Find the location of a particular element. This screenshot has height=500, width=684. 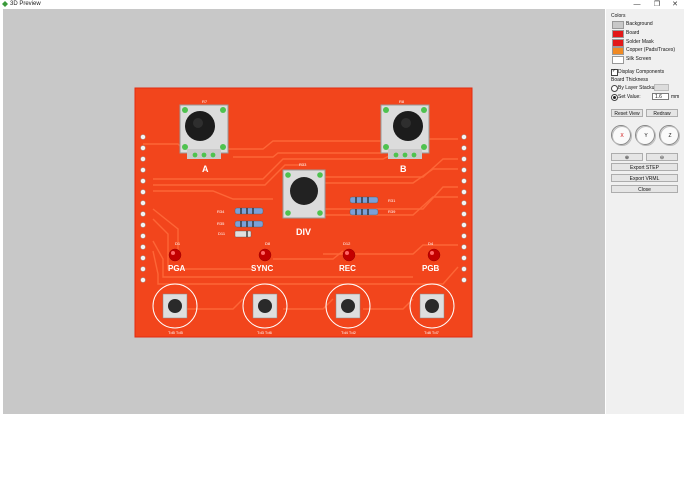

led-ref: D12 is located at coordinates (347, 243).